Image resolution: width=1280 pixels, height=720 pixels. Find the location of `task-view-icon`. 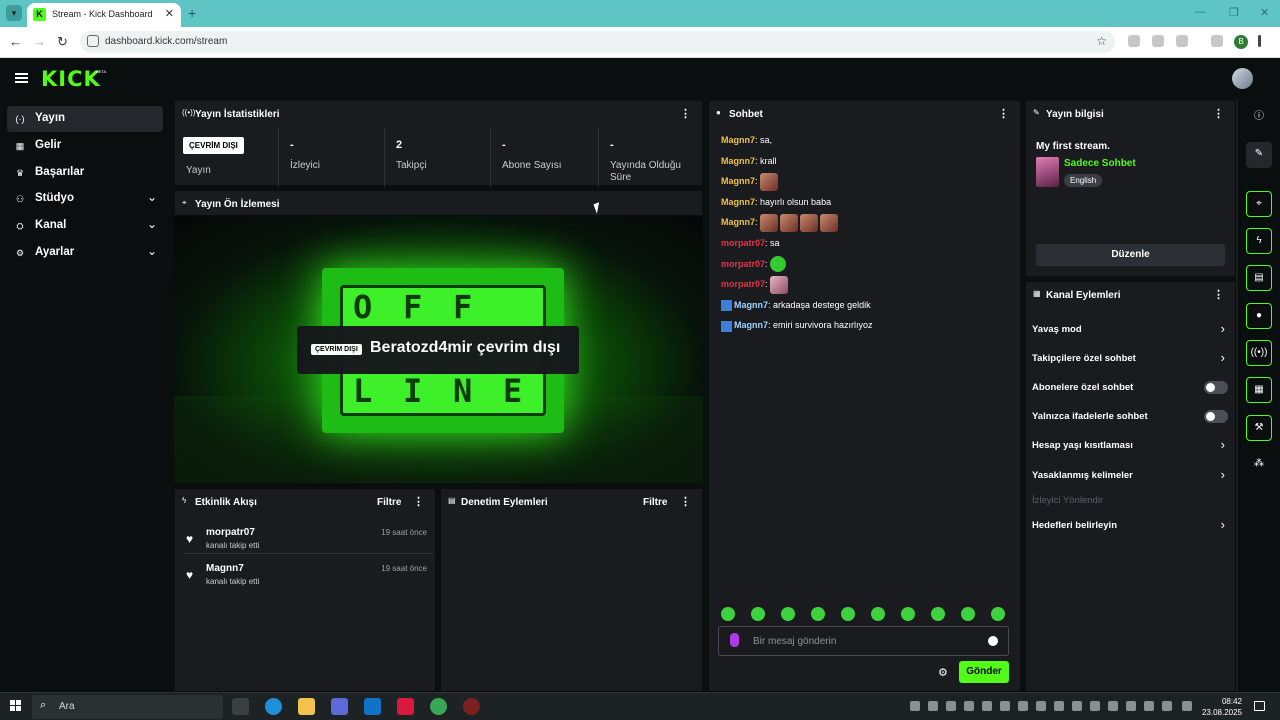

task-view-icon is located at coordinates (240, 706).